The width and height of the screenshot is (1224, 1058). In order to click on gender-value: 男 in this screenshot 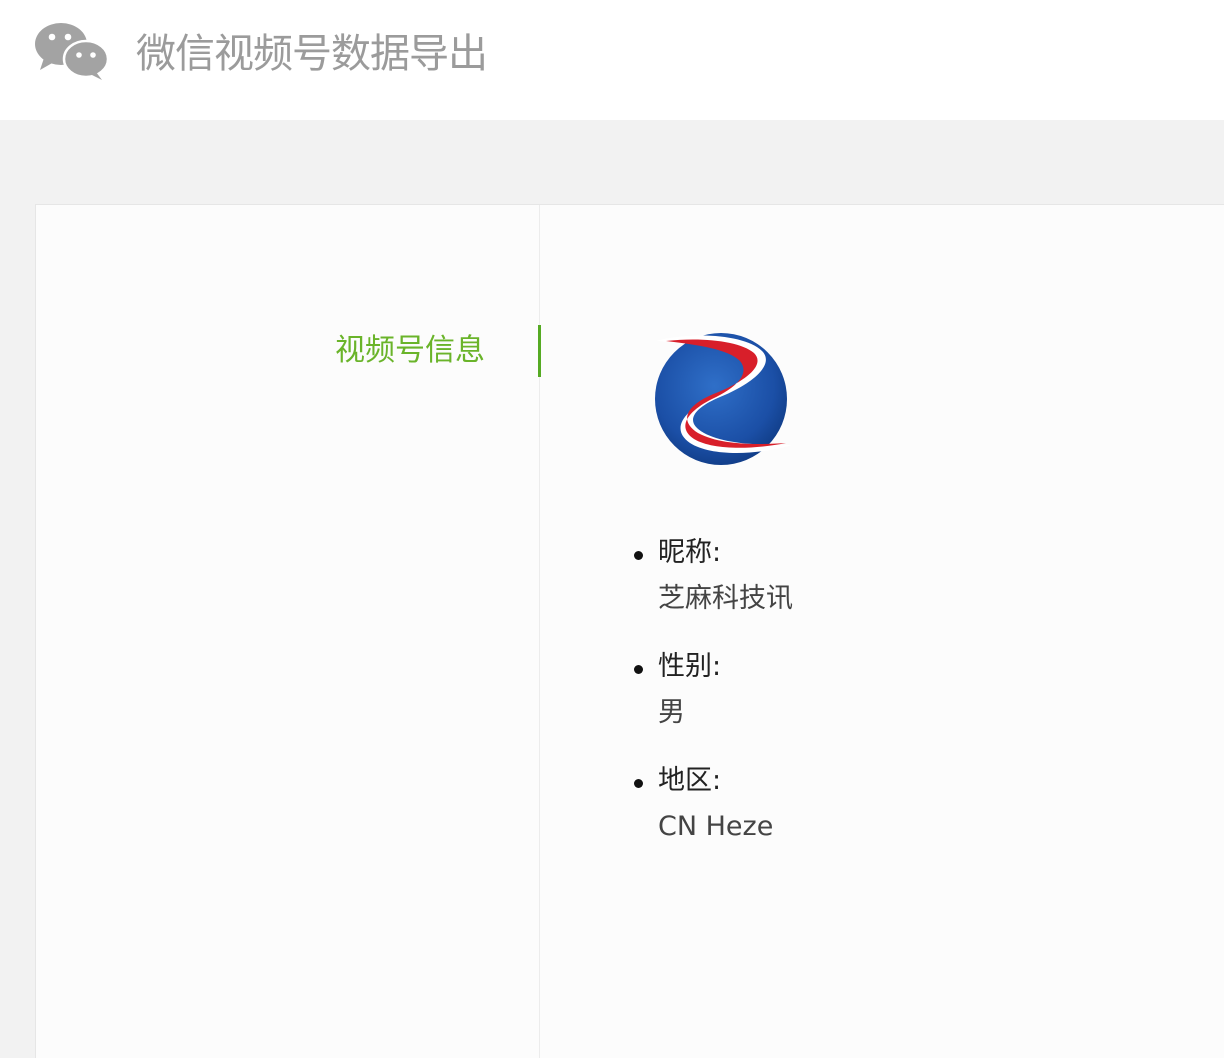, I will do `click(671, 712)`.